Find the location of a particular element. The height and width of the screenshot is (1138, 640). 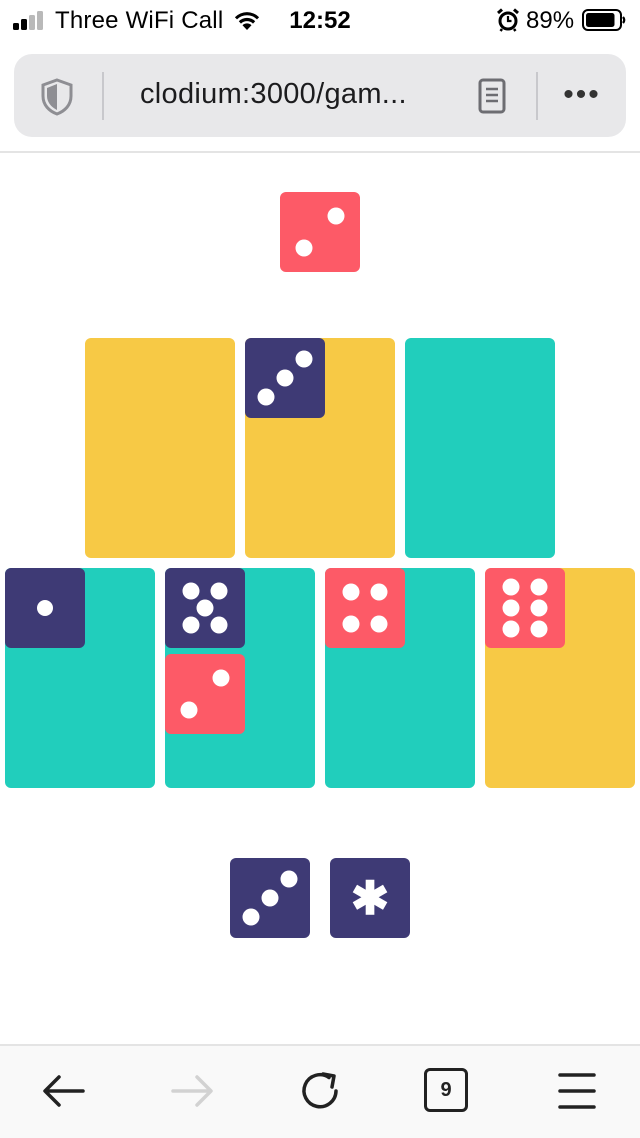

wild-die: ✱ is located at coordinates (370, 898).